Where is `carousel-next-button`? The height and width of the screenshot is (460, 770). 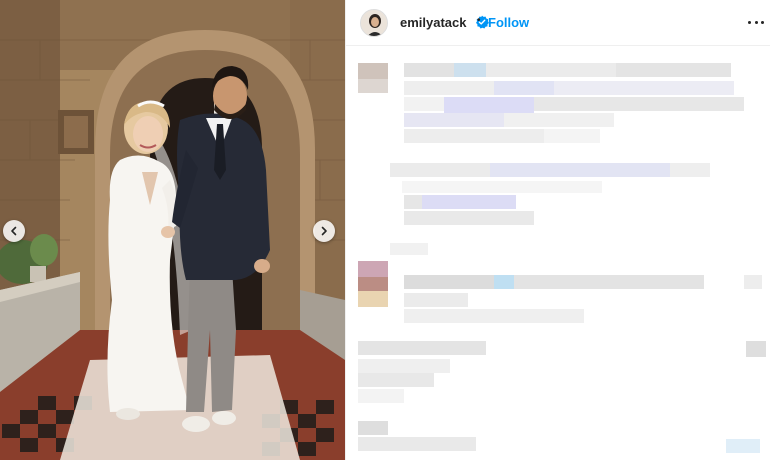
carousel-next-button is located at coordinates (324, 231).